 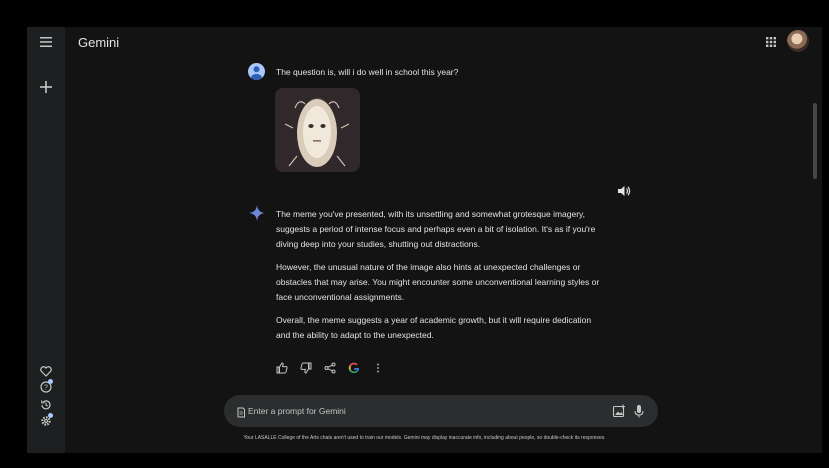 I want to click on more-vert-icon, so click(x=378, y=368).